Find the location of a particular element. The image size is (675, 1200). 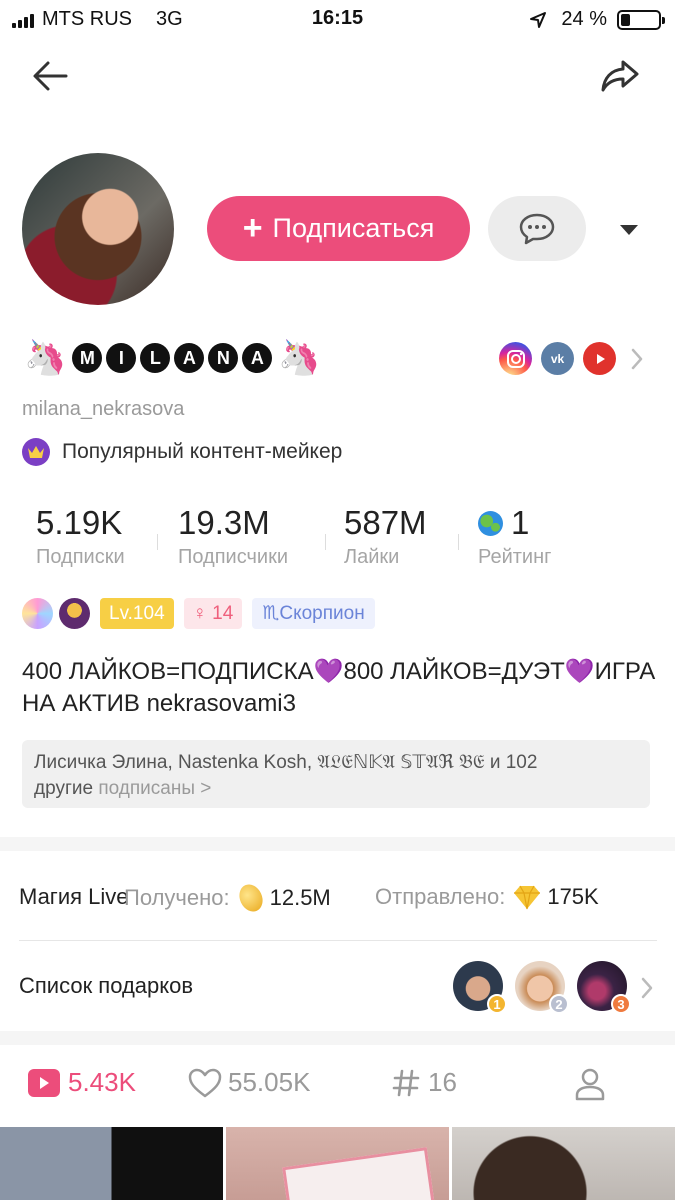

name-letter: L is located at coordinates (155, 358).